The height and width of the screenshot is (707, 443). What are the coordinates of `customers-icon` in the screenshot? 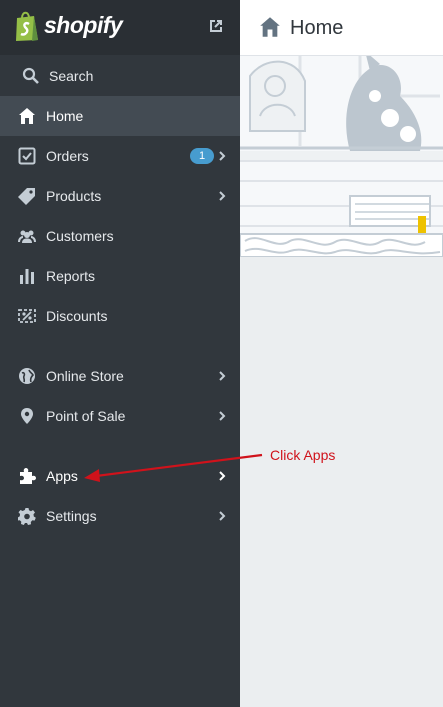 It's located at (27, 236).